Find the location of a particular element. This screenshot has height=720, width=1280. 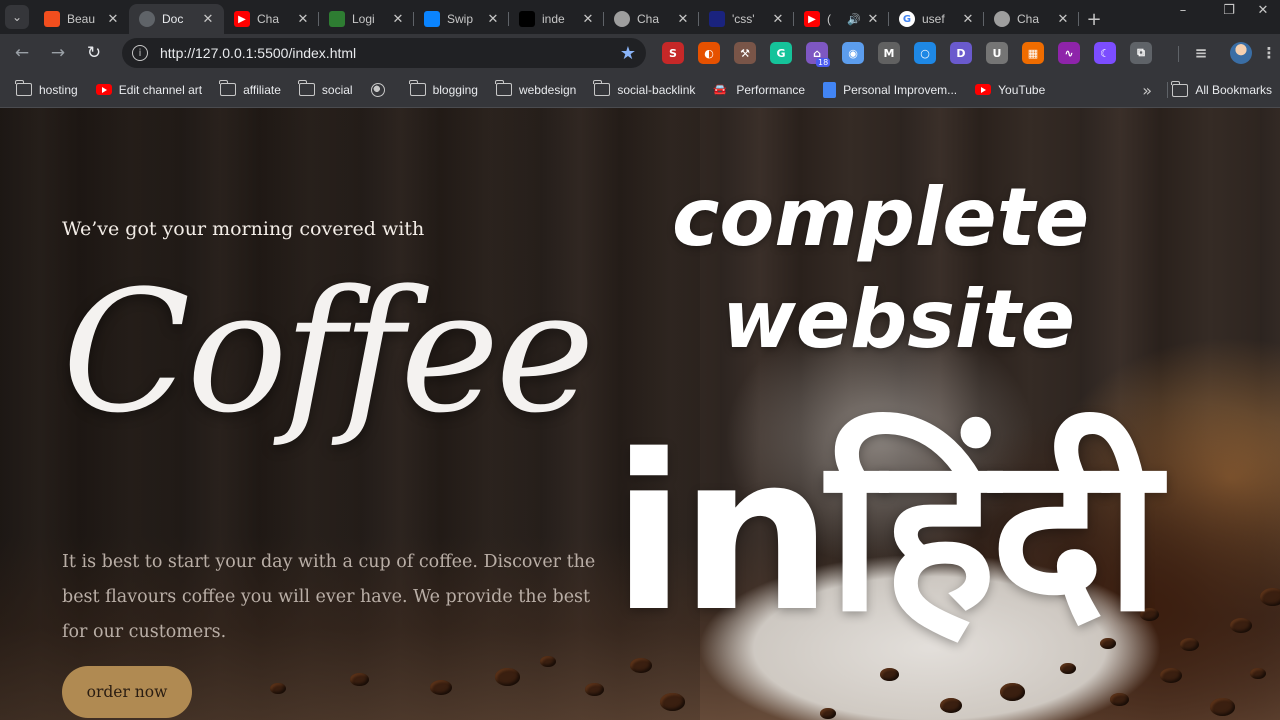

moon-extension-icon: ◐ is located at coordinates (709, 53).